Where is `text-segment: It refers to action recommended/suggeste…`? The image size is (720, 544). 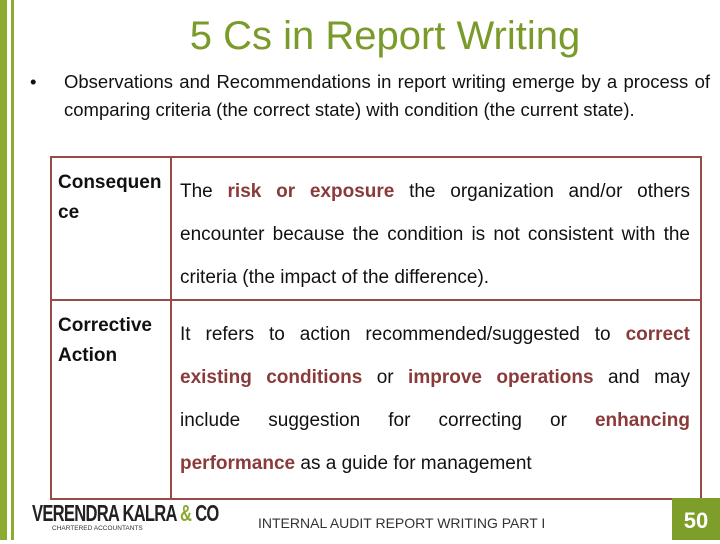
text-segment: It refers to action recommended/suggeste… is located at coordinates (403, 334).